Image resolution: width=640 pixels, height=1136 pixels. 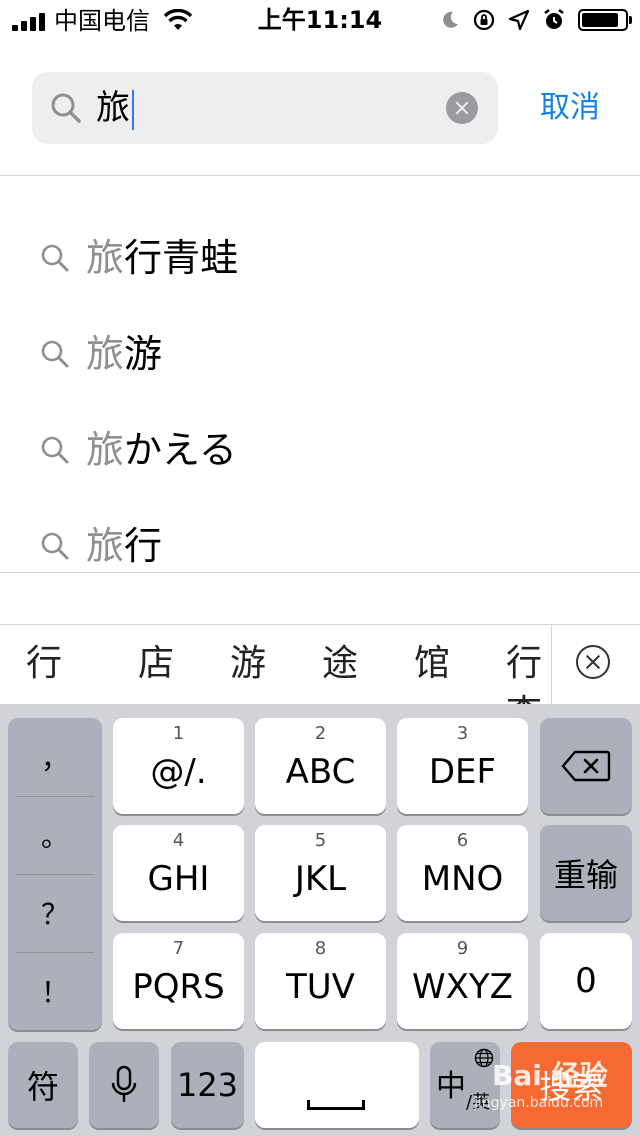 I want to click on candidate-list: 行 店 游 途 馆 行李, so click(x=276, y=665).